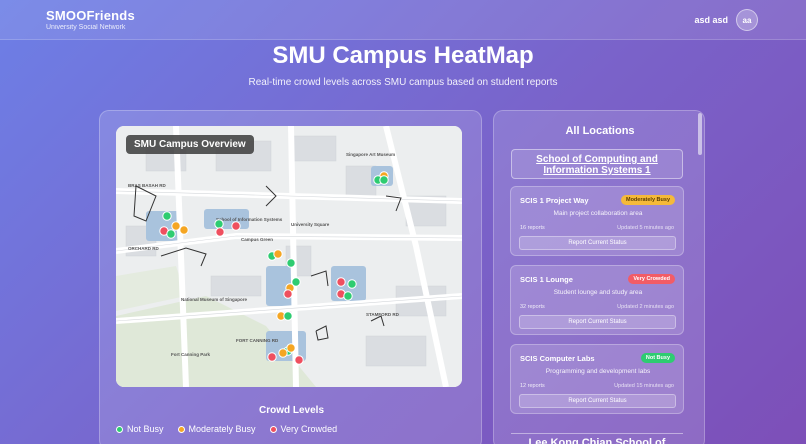  Describe the element at coordinates (598, 371) in the screenshot. I see `location-description: Programming and development labs` at that location.